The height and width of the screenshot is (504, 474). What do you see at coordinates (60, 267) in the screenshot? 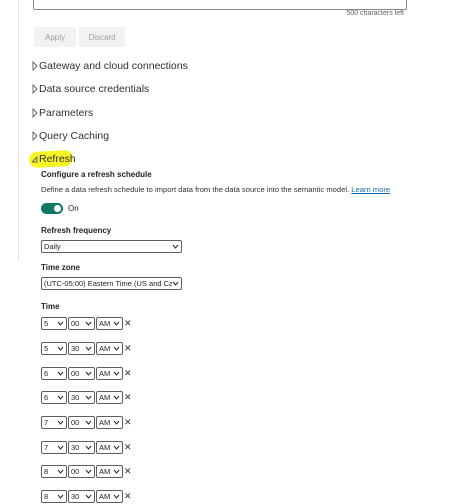
I see `timezone-label: Time zone` at bounding box center [60, 267].